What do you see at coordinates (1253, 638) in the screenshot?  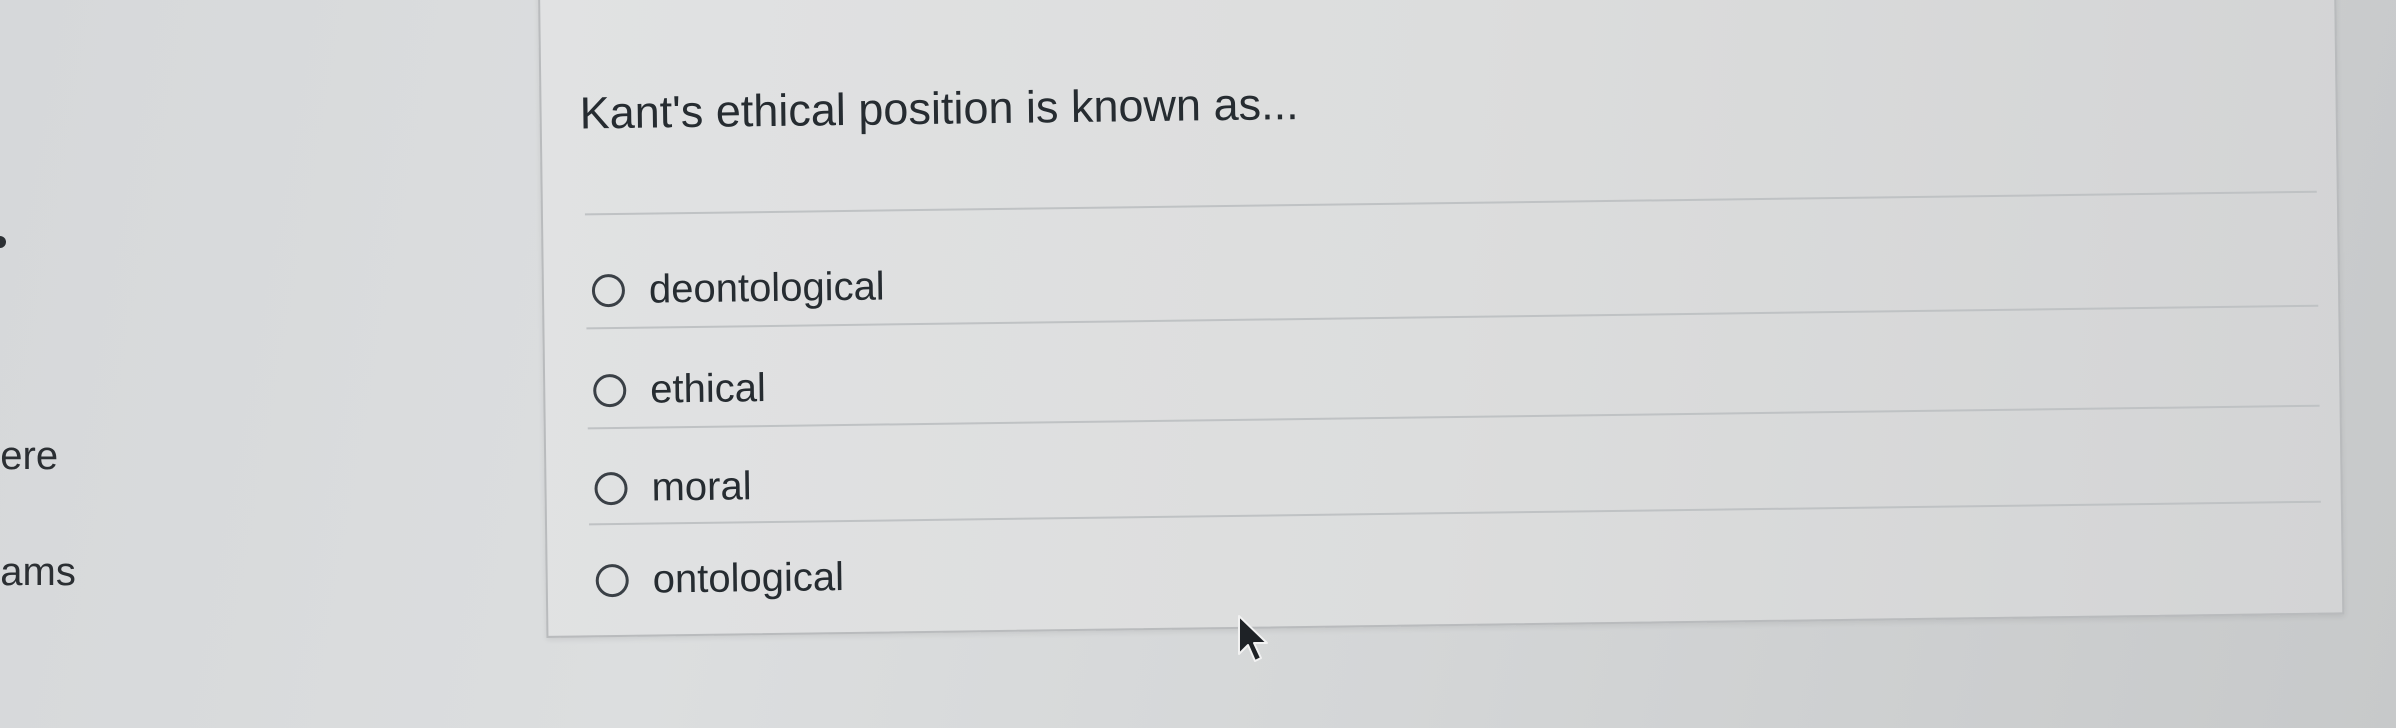 I see `arrow-cursor-icon` at bounding box center [1253, 638].